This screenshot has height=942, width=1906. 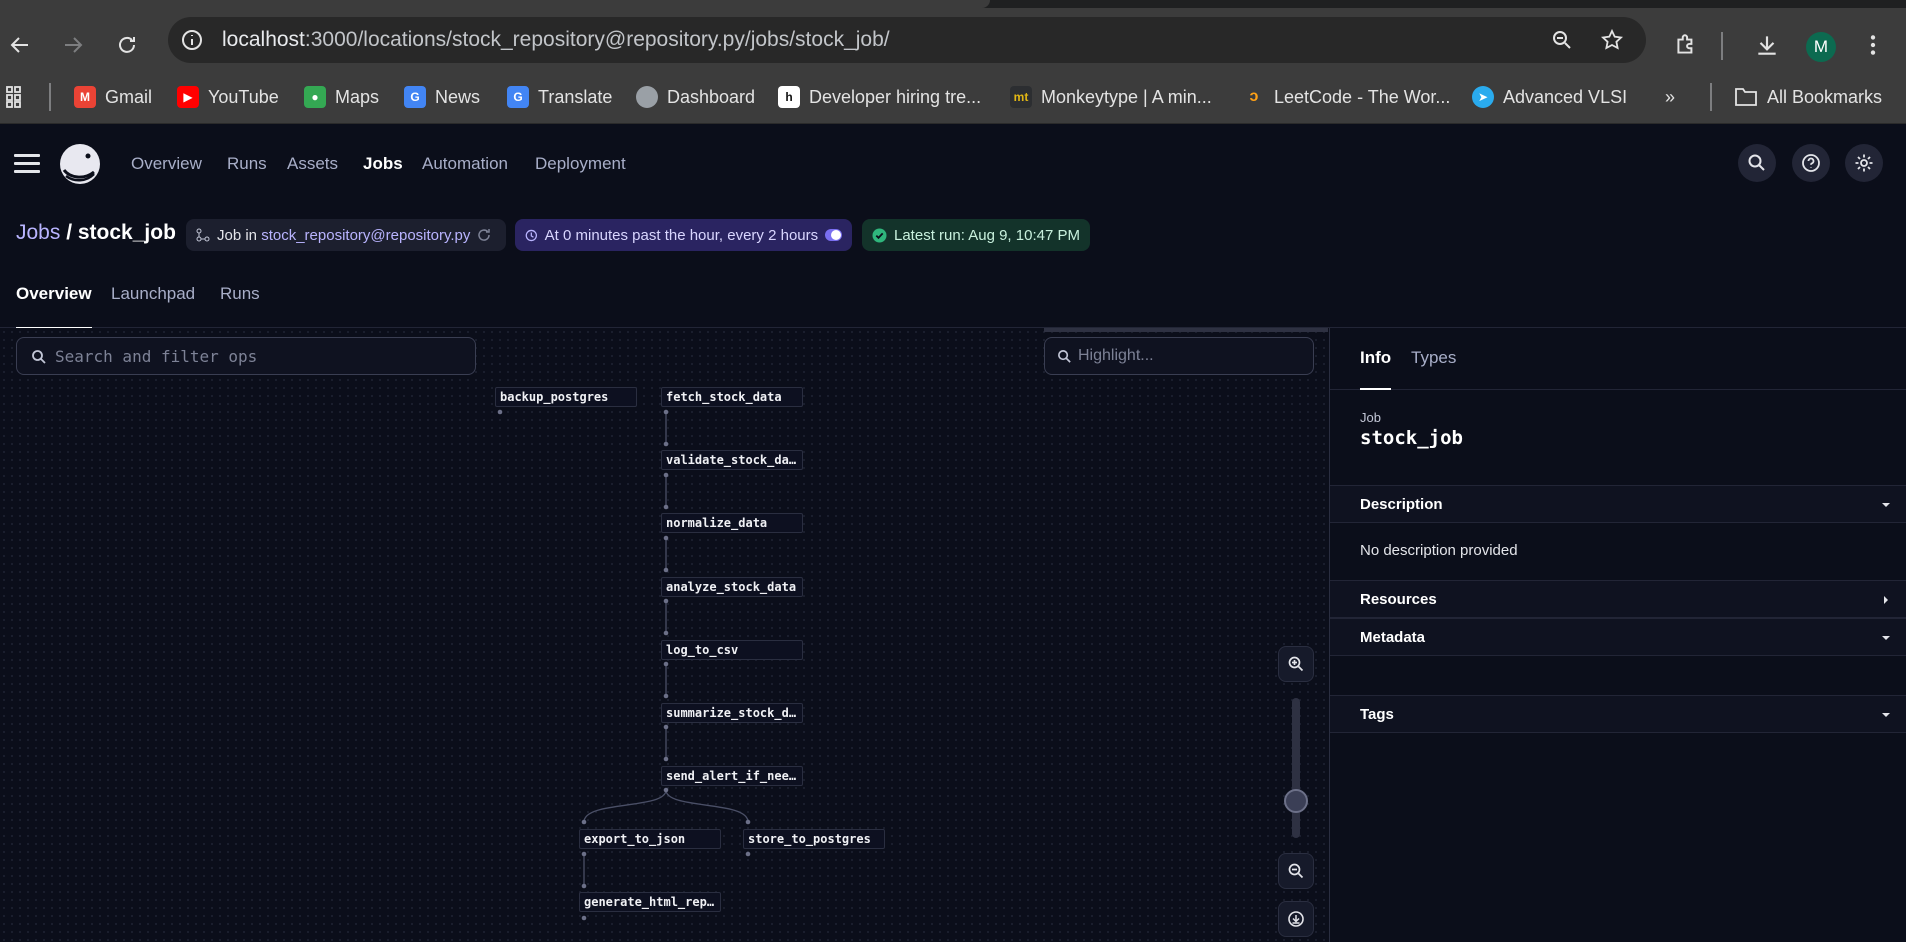 I want to click on help-button, so click(x=1811, y=163).